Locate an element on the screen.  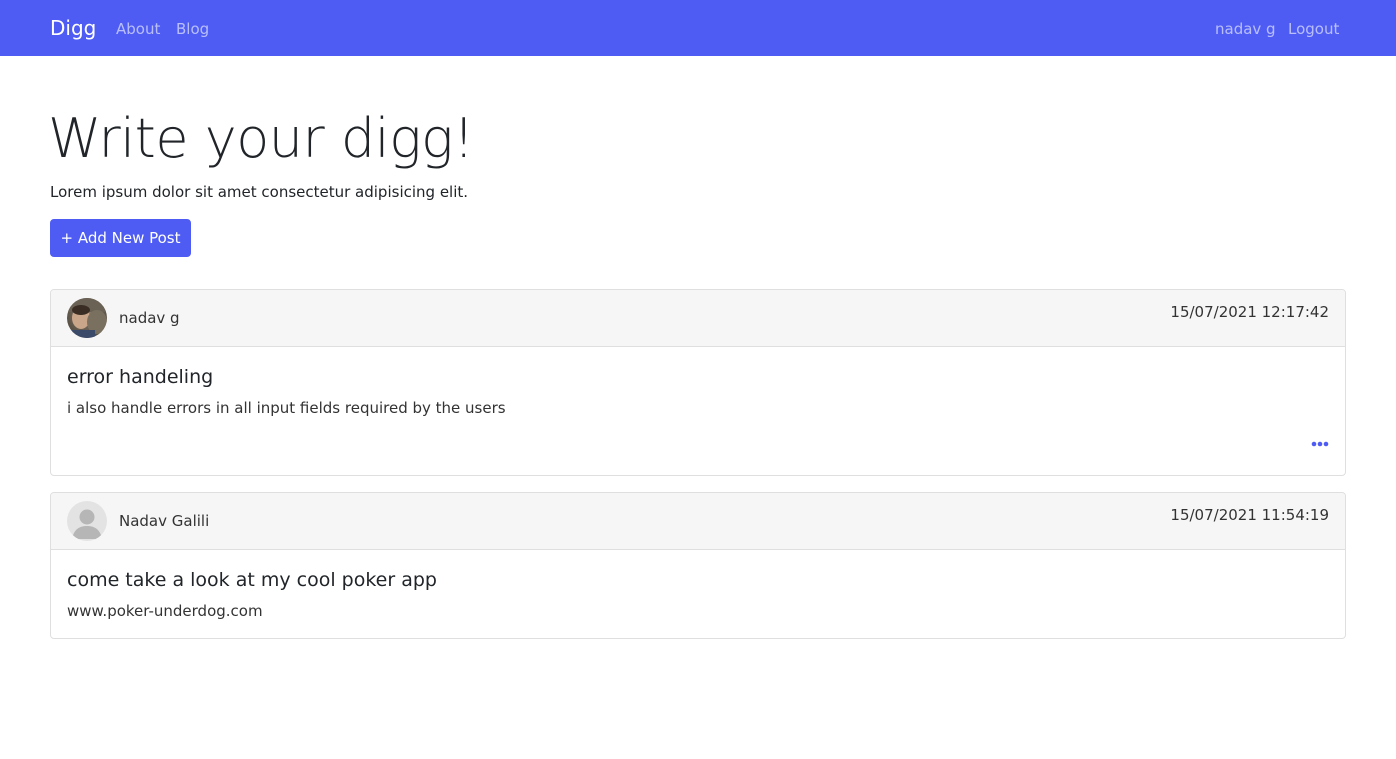
post-title: error handeling is located at coordinates (140, 377).